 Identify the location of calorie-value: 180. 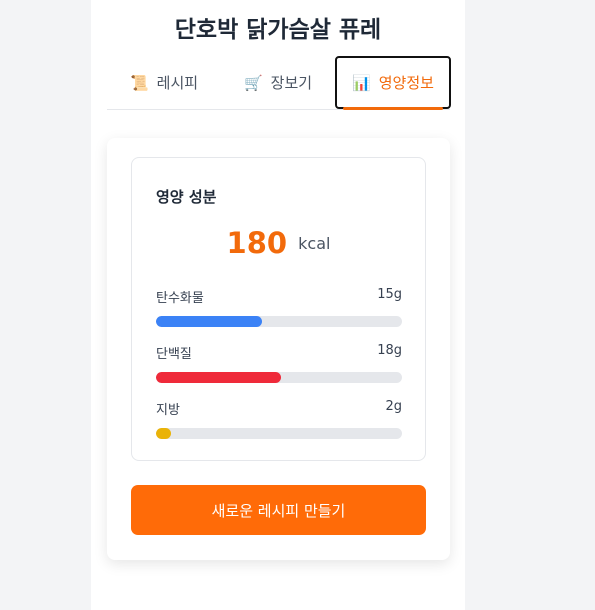
(257, 243).